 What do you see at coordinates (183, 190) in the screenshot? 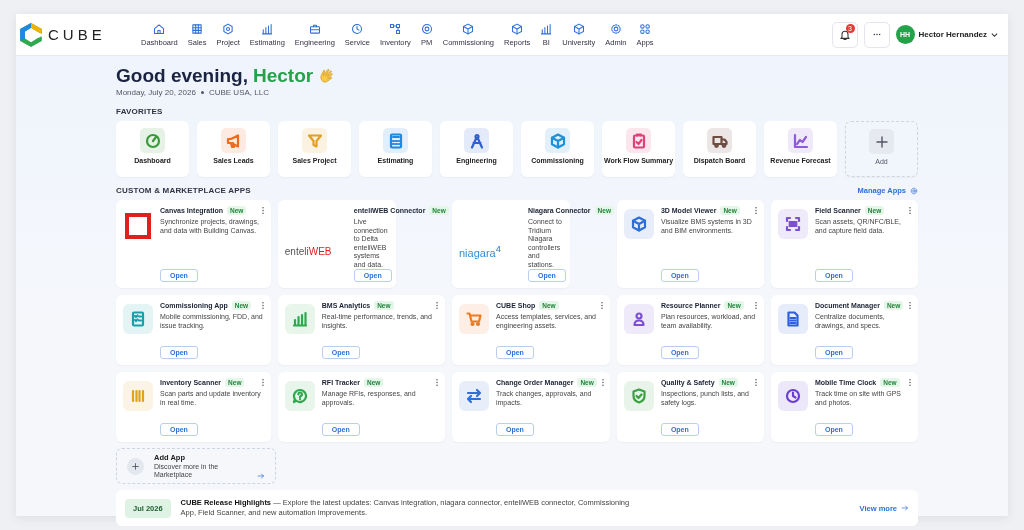
I see `section-title: CUSTOM & MARKETPLACE APPS` at bounding box center [183, 190].